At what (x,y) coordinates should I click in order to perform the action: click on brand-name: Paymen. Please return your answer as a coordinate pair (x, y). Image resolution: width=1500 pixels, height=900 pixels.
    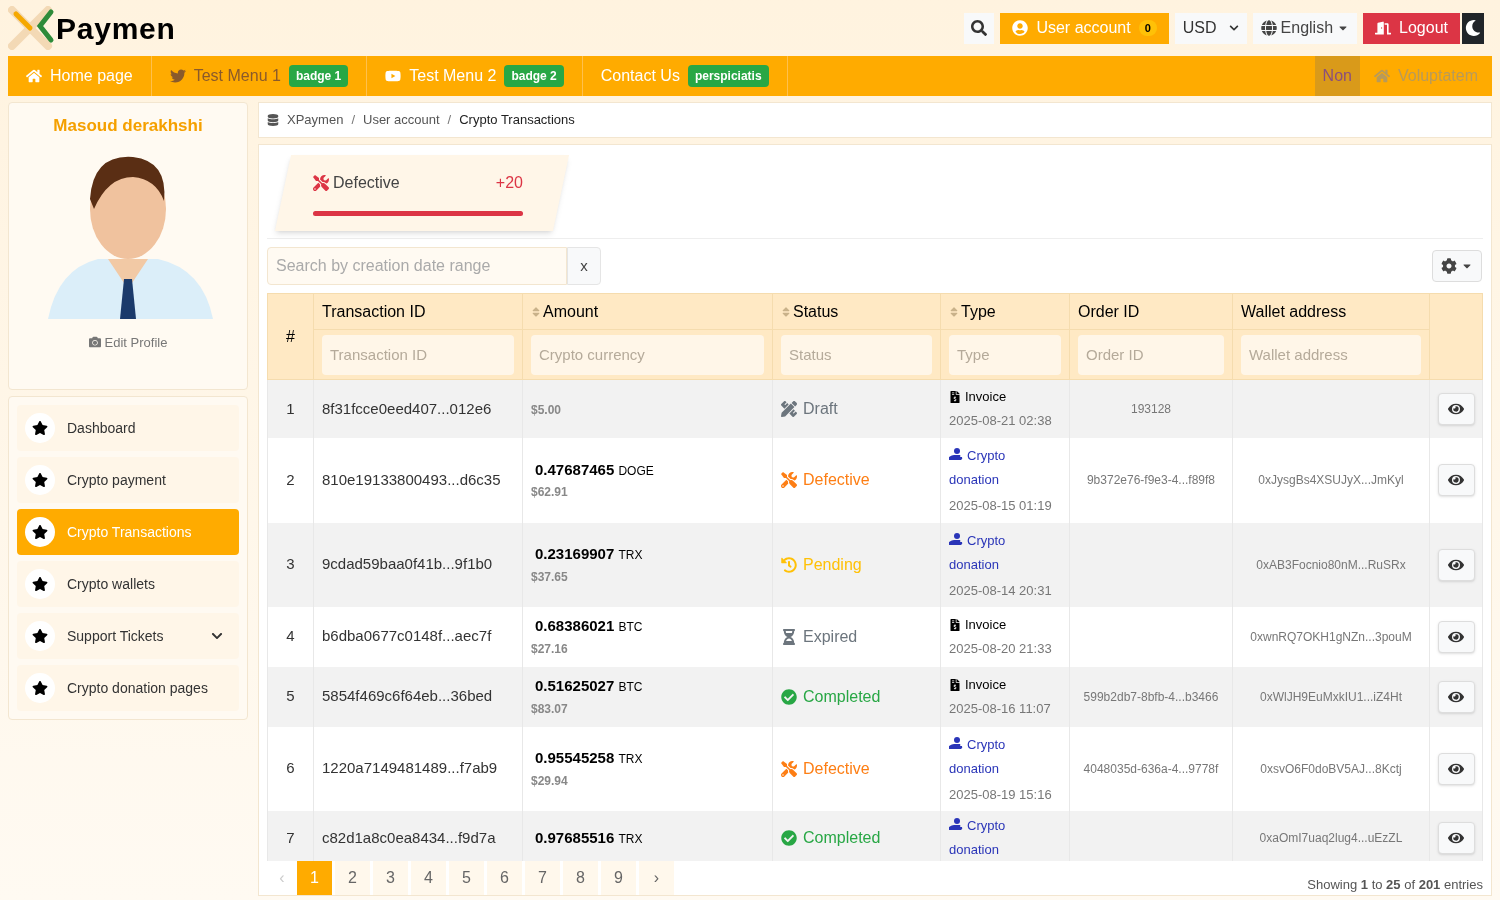
    Looking at the image, I should click on (116, 28).